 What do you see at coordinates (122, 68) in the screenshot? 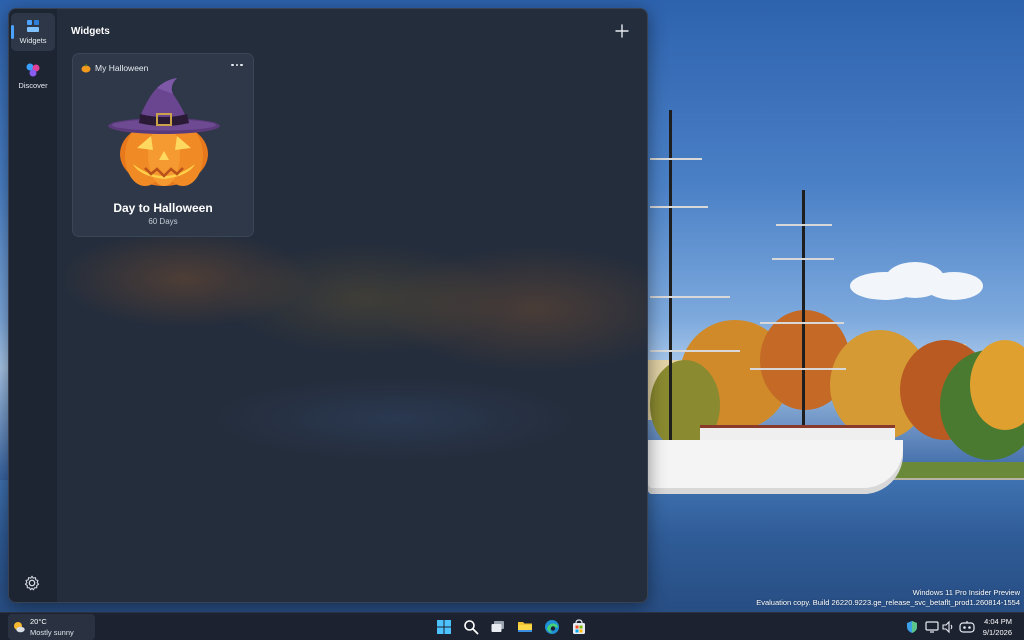
I see `widget-name: My Halloween` at bounding box center [122, 68].